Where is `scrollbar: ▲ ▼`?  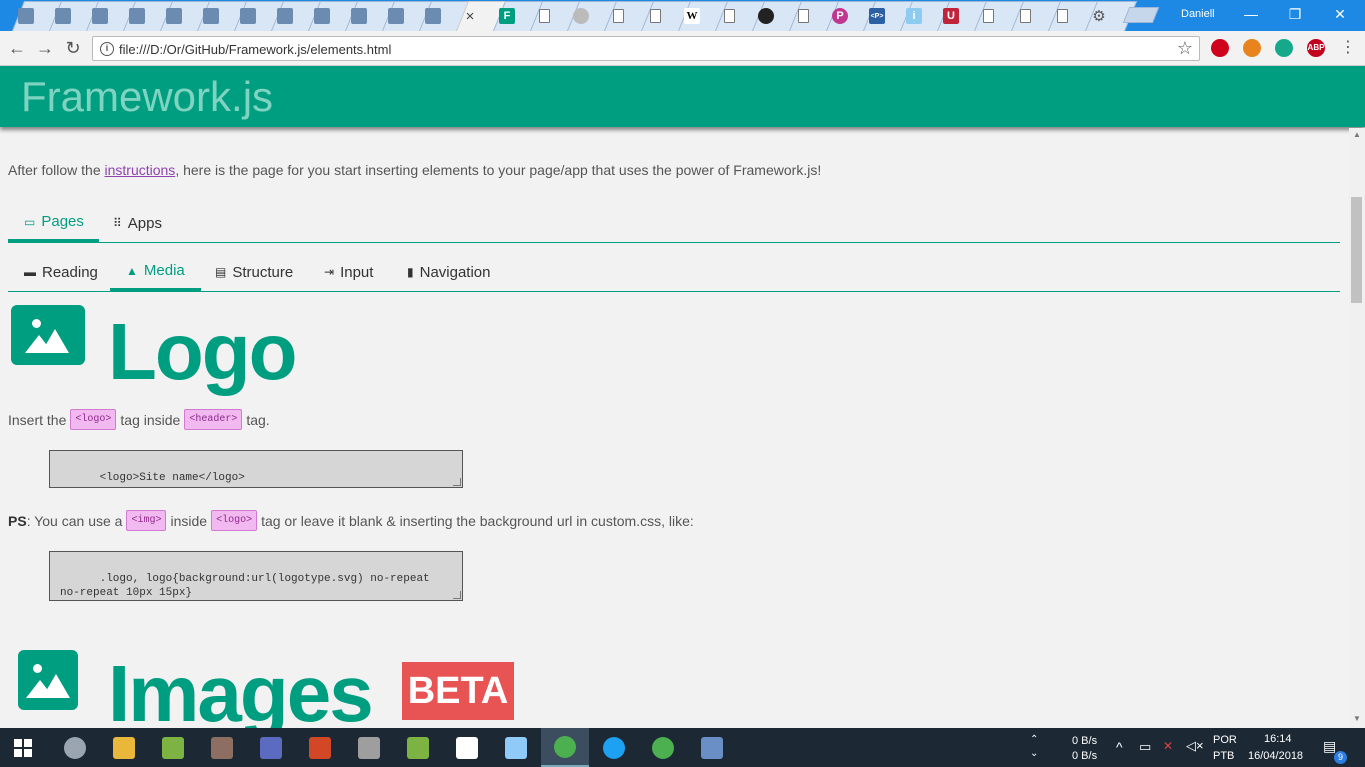
scrollbar: ▲ ▼ is located at coordinates (1357, 428).